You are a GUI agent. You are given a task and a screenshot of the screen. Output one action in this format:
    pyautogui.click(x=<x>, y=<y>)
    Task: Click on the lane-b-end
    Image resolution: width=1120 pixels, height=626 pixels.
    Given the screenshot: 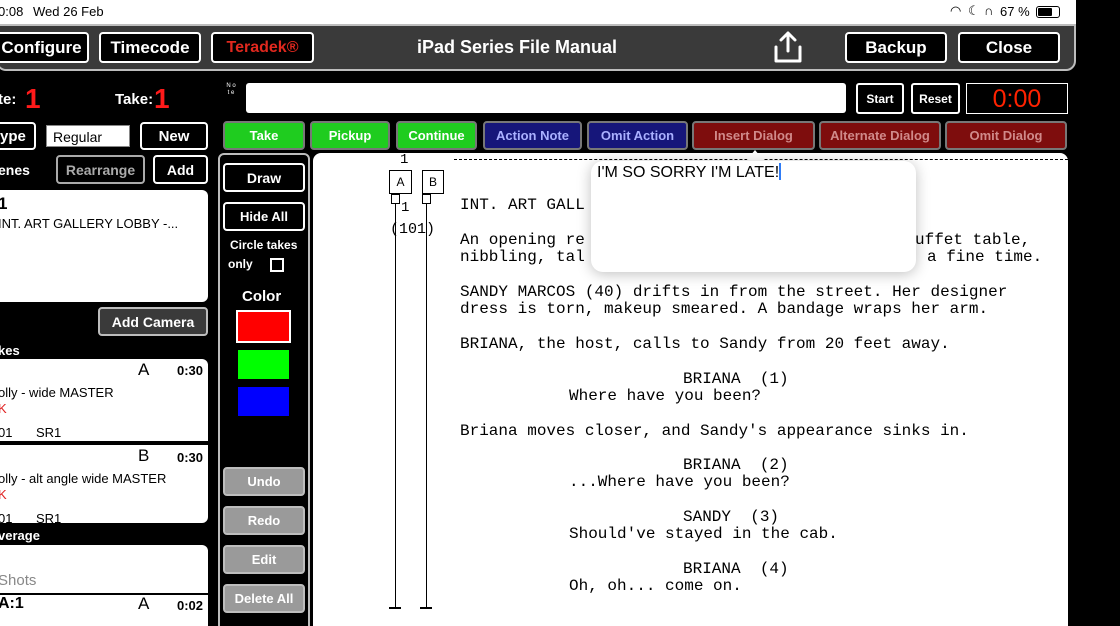 What is the action you would take?
    pyautogui.click(x=426, y=608)
    